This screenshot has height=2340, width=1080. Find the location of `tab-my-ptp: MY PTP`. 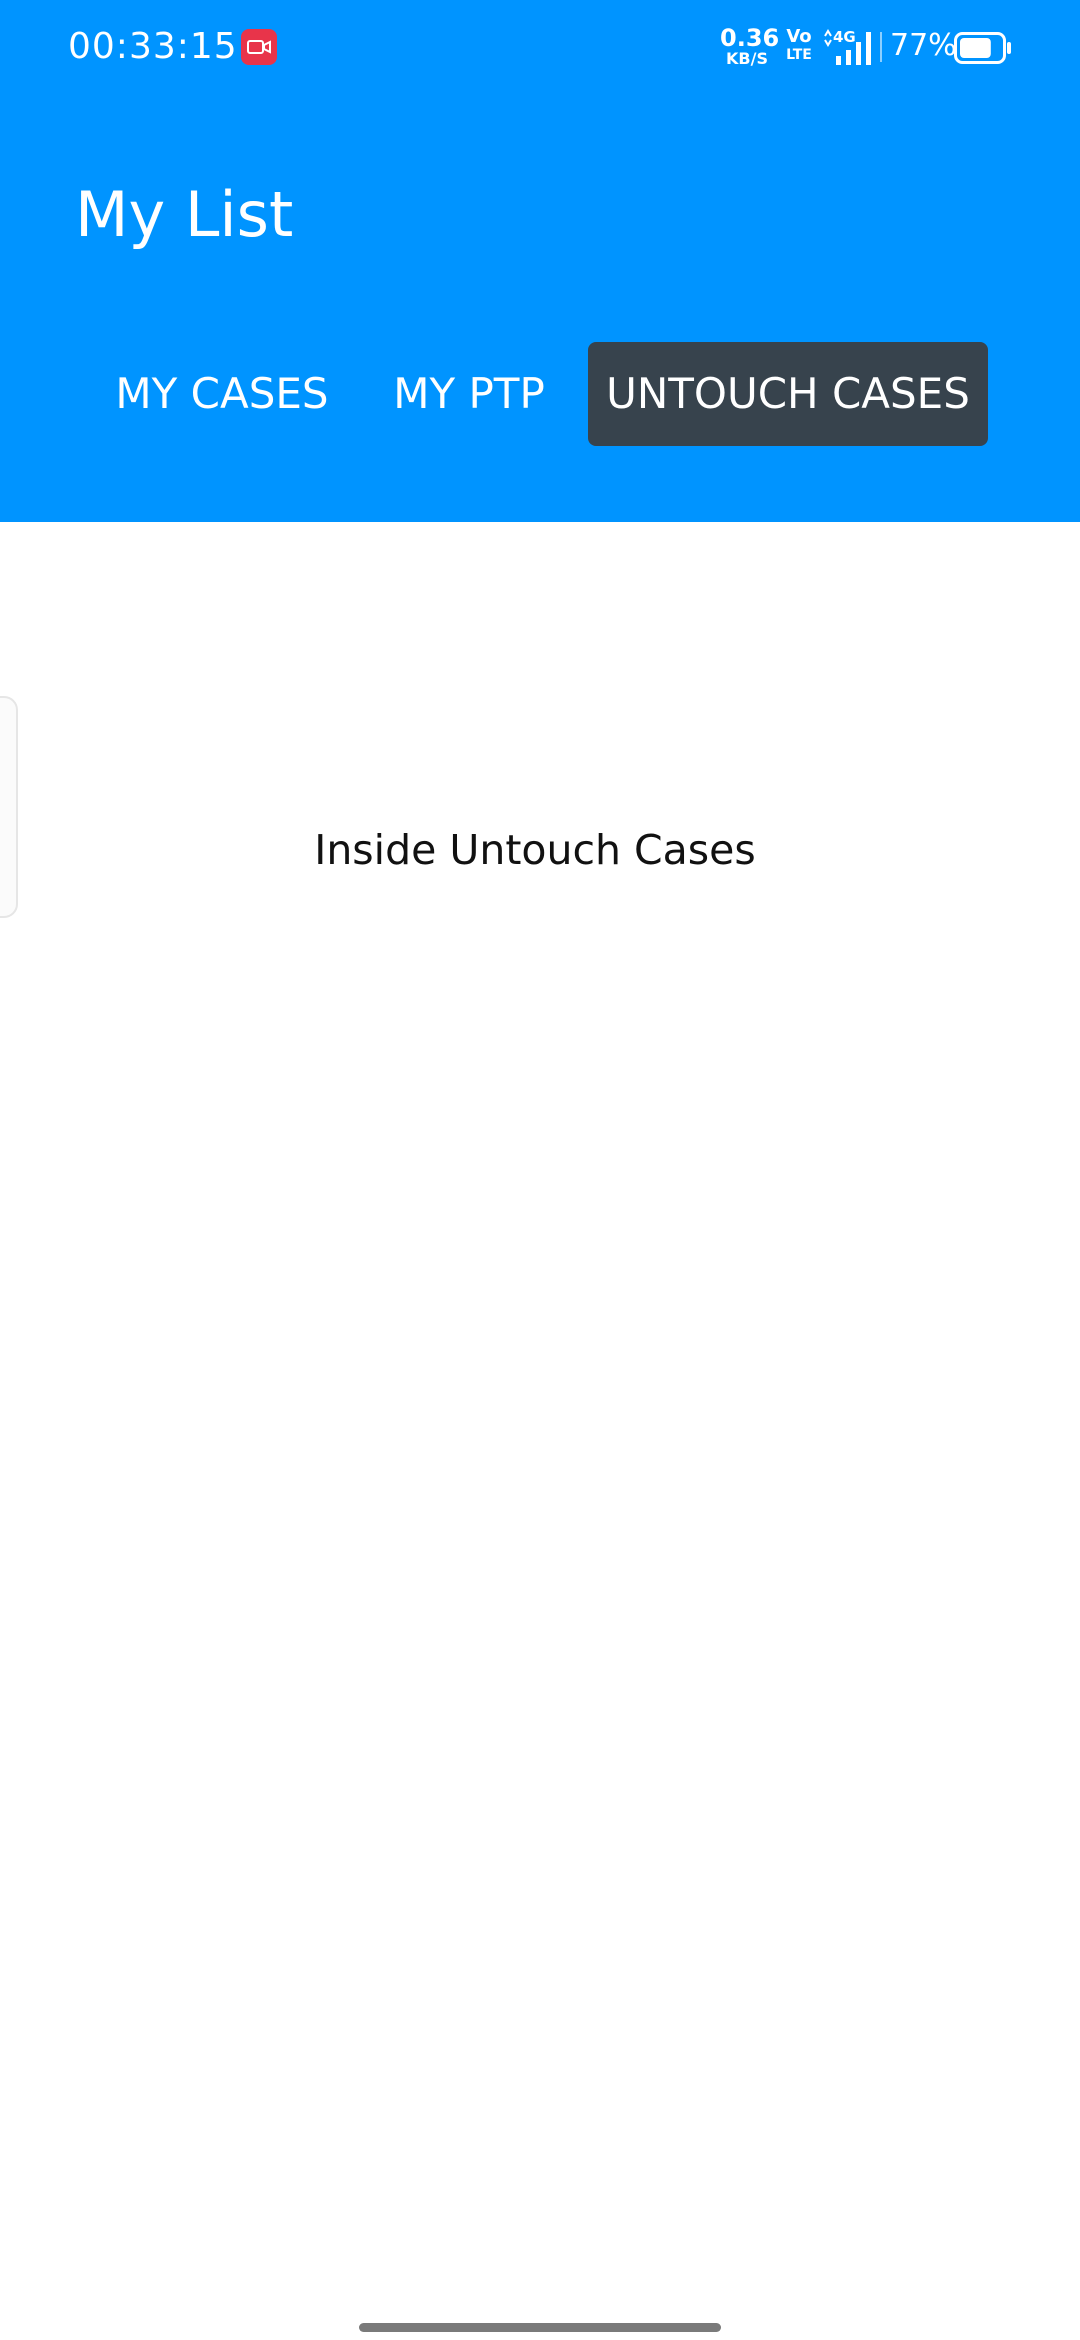

tab-my-ptp: MY PTP is located at coordinates (469, 394).